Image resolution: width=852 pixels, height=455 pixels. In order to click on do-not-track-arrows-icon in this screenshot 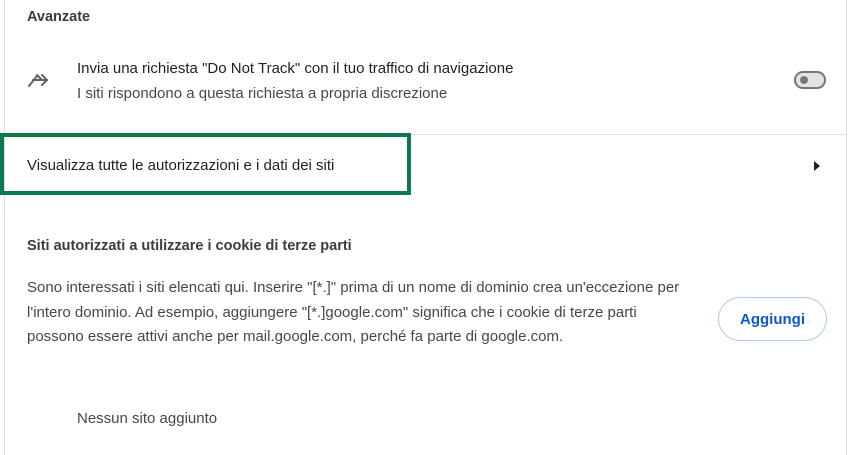, I will do `click(40, 80)`.